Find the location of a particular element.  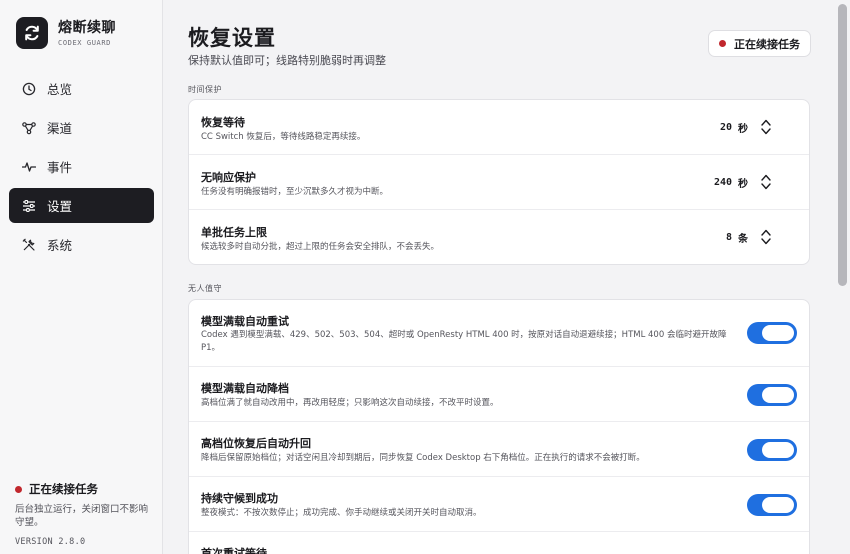

sidebar-item-label: 设置 is located at coordinates (60, 206).